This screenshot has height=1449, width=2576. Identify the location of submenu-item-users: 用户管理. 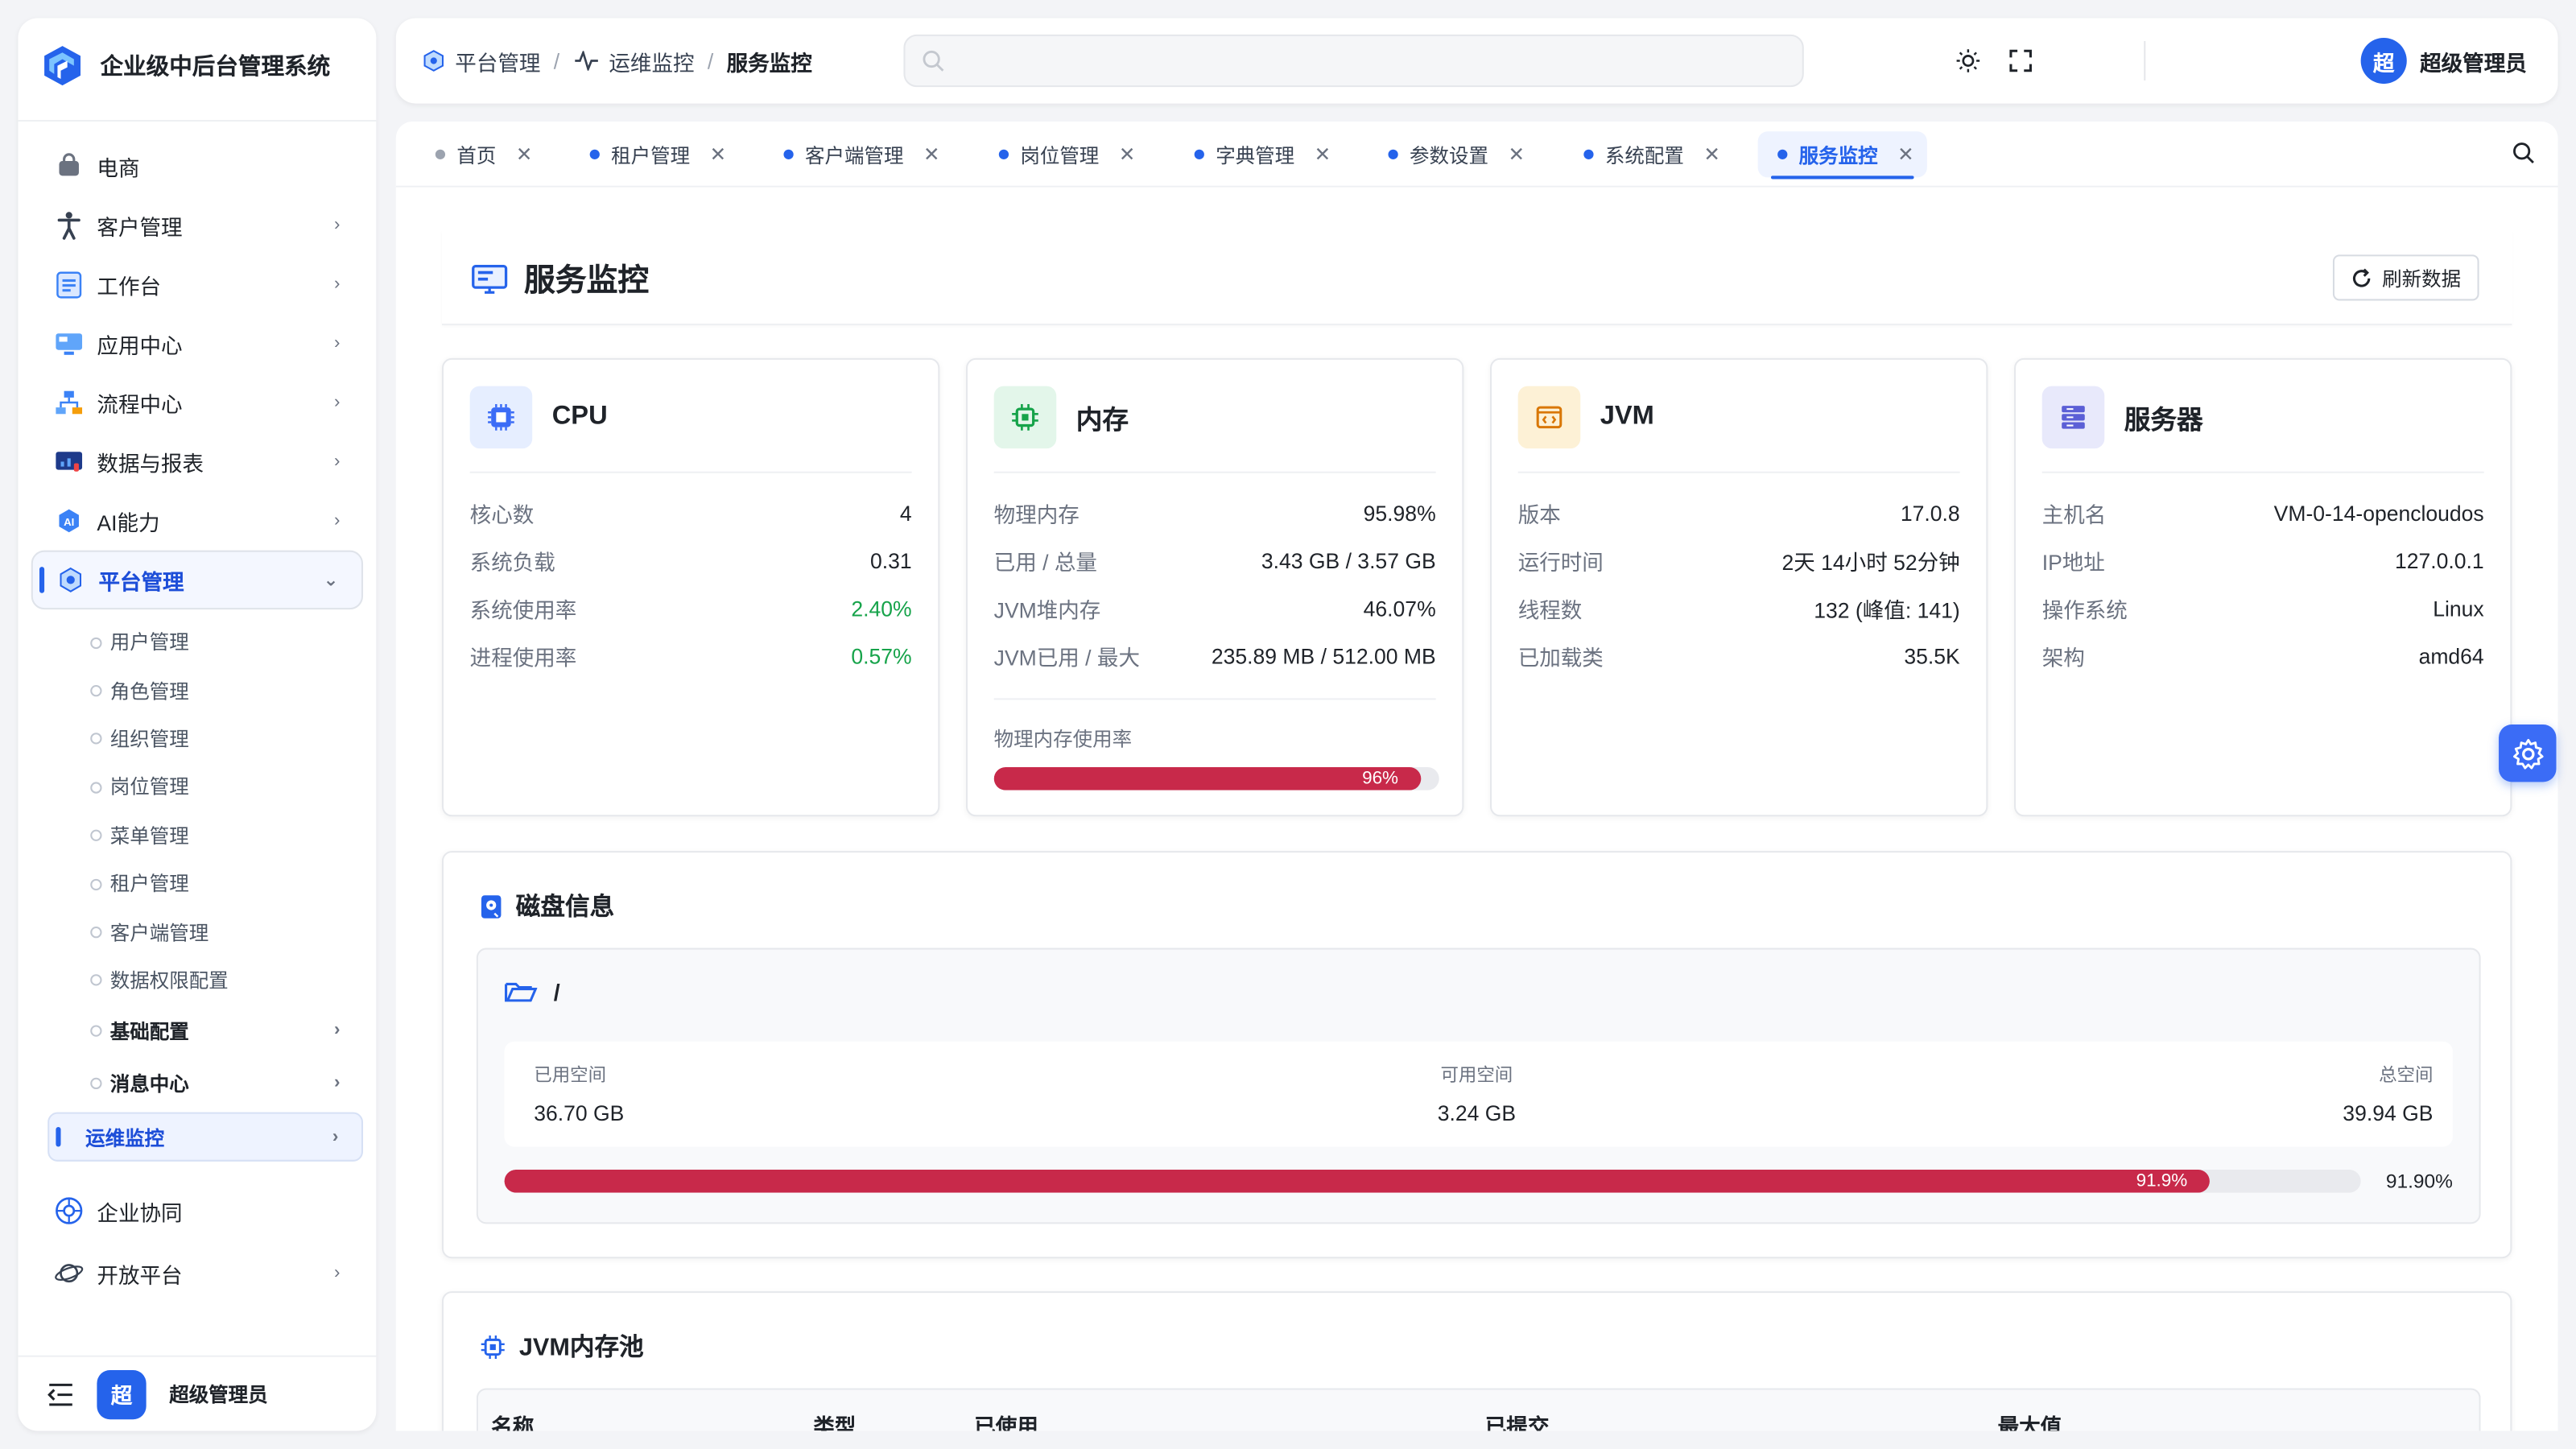
(221, 641).